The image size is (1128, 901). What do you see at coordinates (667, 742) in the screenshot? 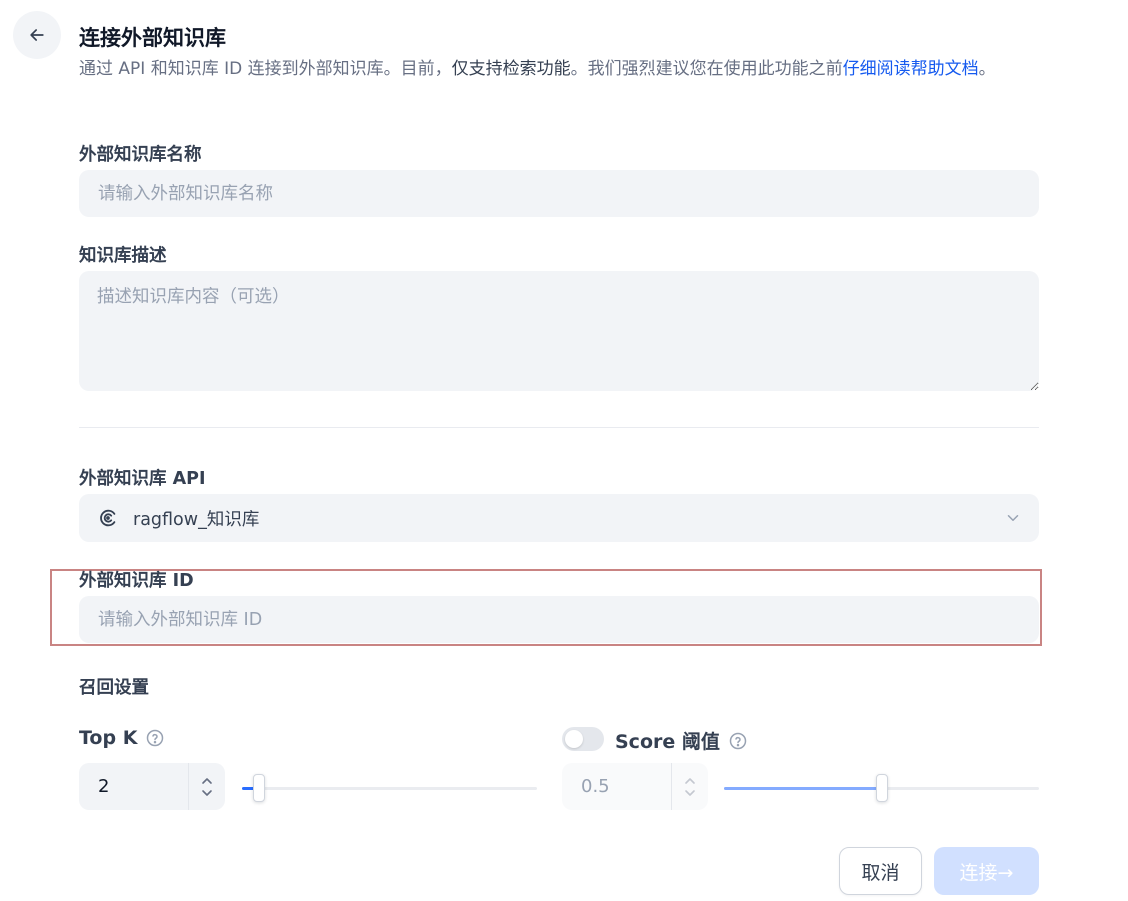
I see `score-threshold-label: Score 阈值` at bounding box center [667, 742].